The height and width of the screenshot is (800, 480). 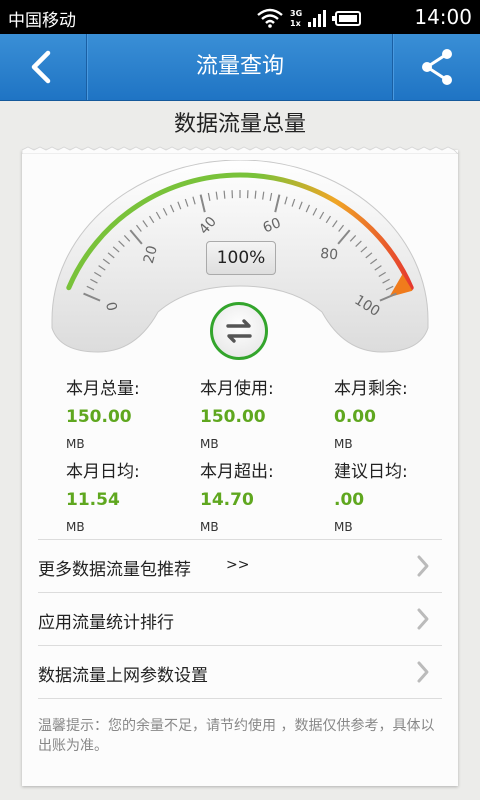 What do you see at coordinates (93, 500) in the screenshot?
I see `stat-value: 11.54` at bounding box center [93, 500].